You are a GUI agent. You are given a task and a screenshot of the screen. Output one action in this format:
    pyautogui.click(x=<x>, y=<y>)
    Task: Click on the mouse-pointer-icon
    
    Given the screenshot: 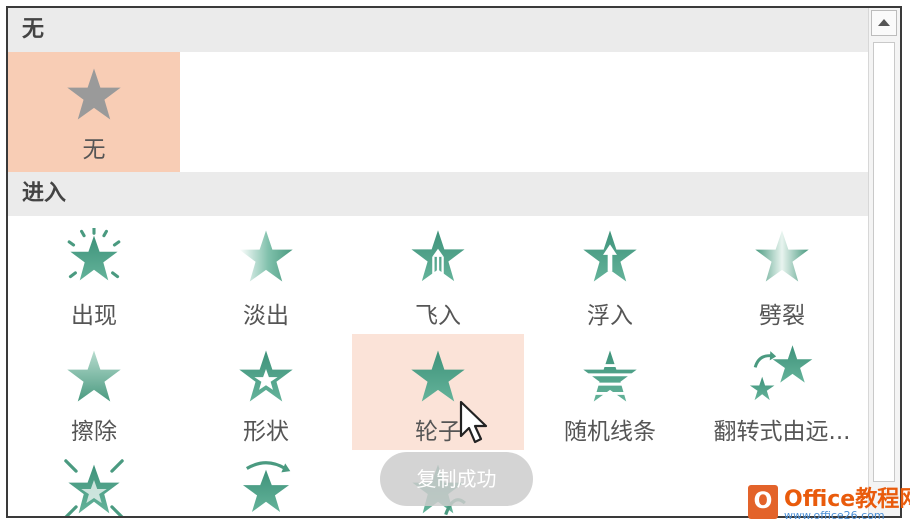 What is the action you would take?
    pyautogui.click(x=473, y=422)
    